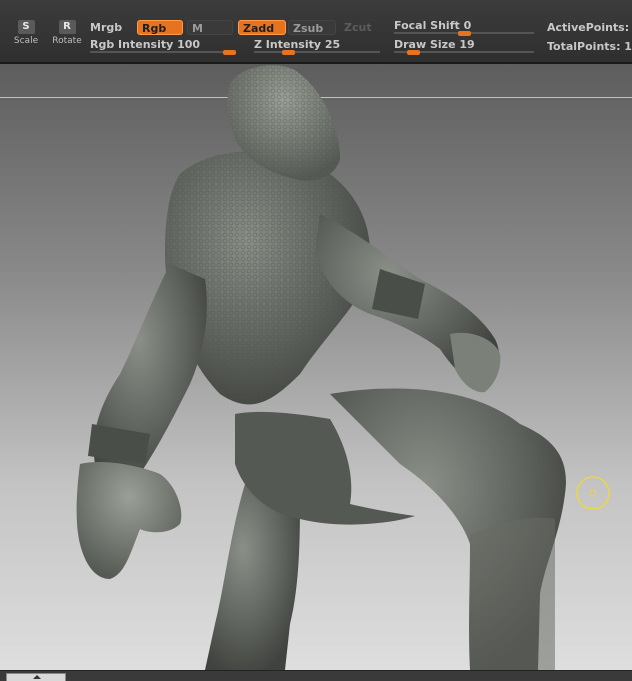 This screenshot has width=632, height=681. What do you see at coordinates (26, 41) in the screenshot?
I see `scale-label: Scale` at bounding box center [26, 41].